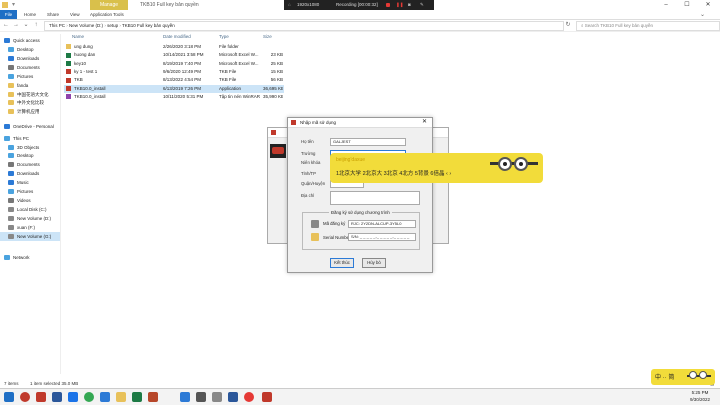 The height and width of the screenshot is (405, 720). Describe the element at coordinates (30, 40) in the screenshot. I see `sidebar-item: Quick access` at that location.